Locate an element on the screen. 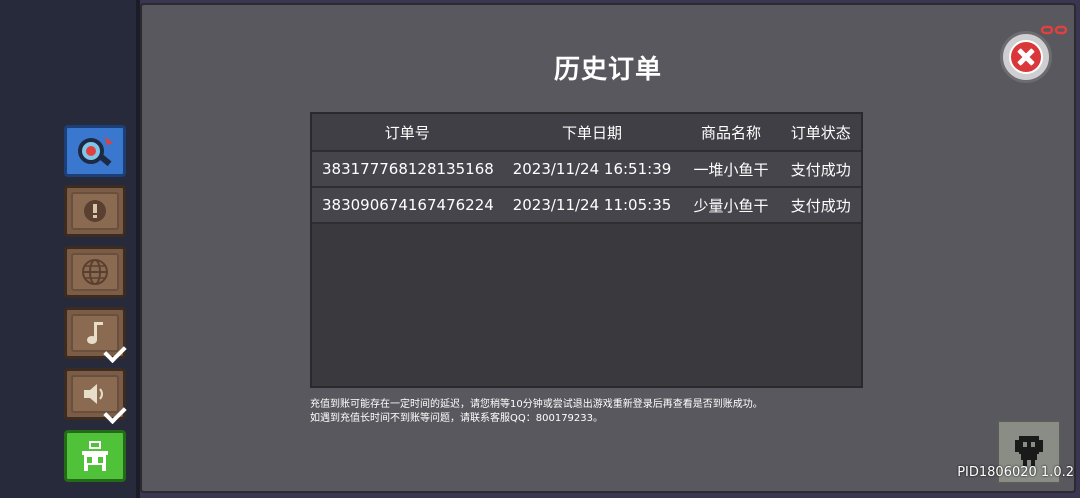 The height and width of the screenshot is (498, 1080). header-date: 下单日期 is located at coordinates (591, 132).